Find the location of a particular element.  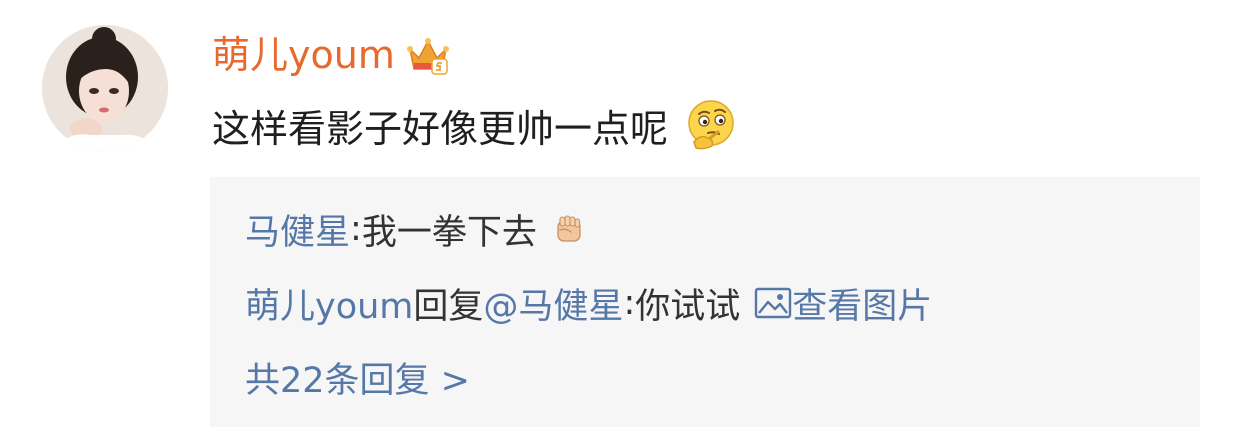

view-image-link: 查看图片 is located at coordinates (862, 303).